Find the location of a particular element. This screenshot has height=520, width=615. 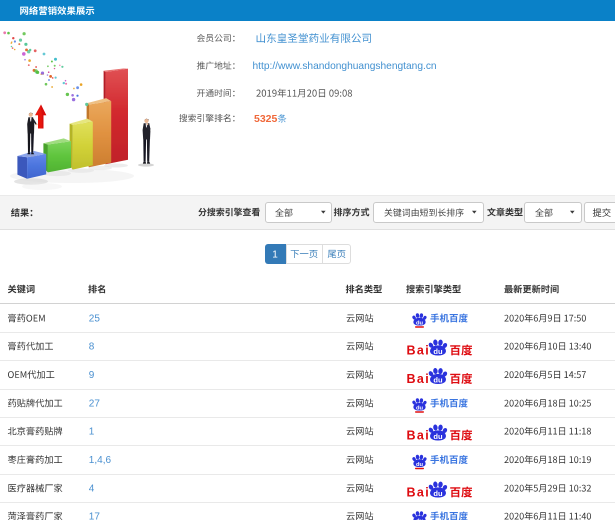

svg-text: 25 is located at coordinates (95, 319).